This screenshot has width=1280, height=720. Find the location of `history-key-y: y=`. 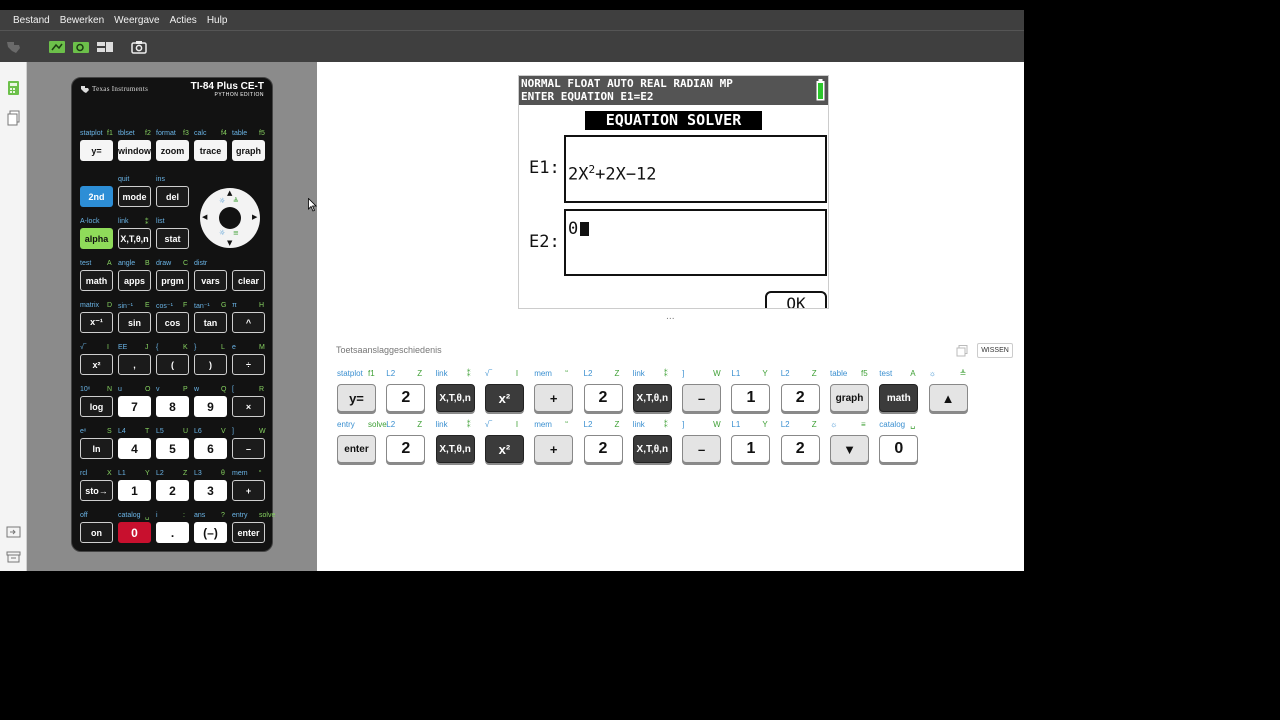

history-key-y: y= is located at coordinates (356, 398).